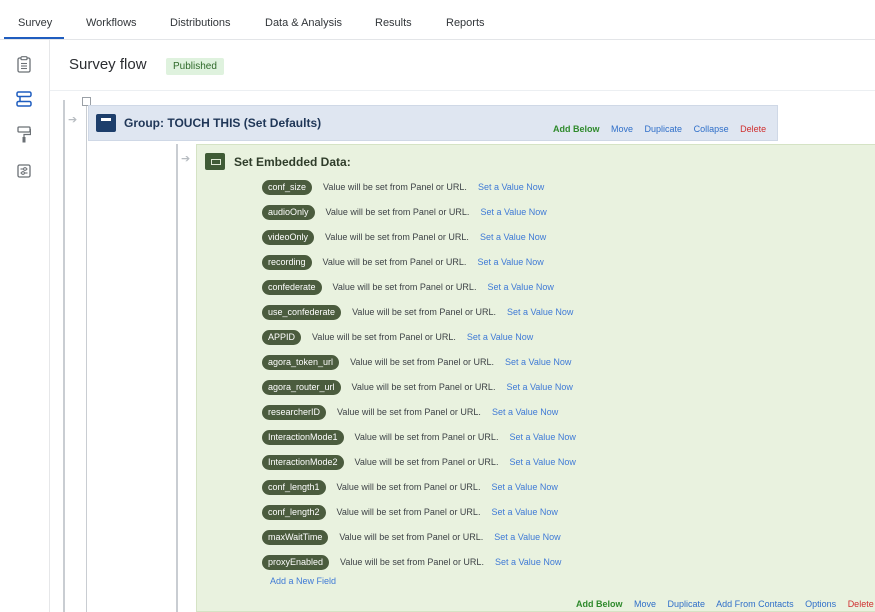 The height and width of the screenshot is (612, 875). What do you see at coordinates (303, 581) in the screenshot?
I see `add-new-field-link: Add a New Field` at bounding box center [303, 581].